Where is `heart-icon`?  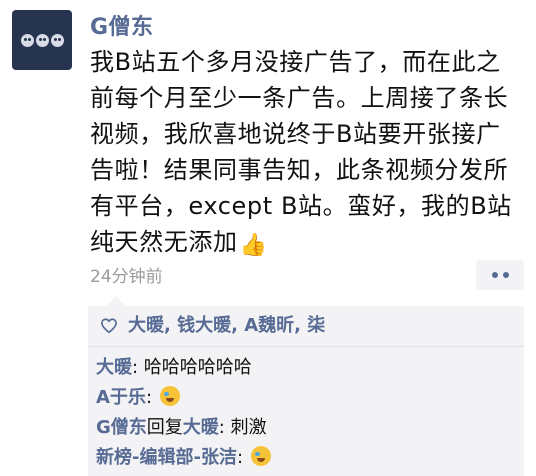
heart-icon is located at coordinates (109, 326).